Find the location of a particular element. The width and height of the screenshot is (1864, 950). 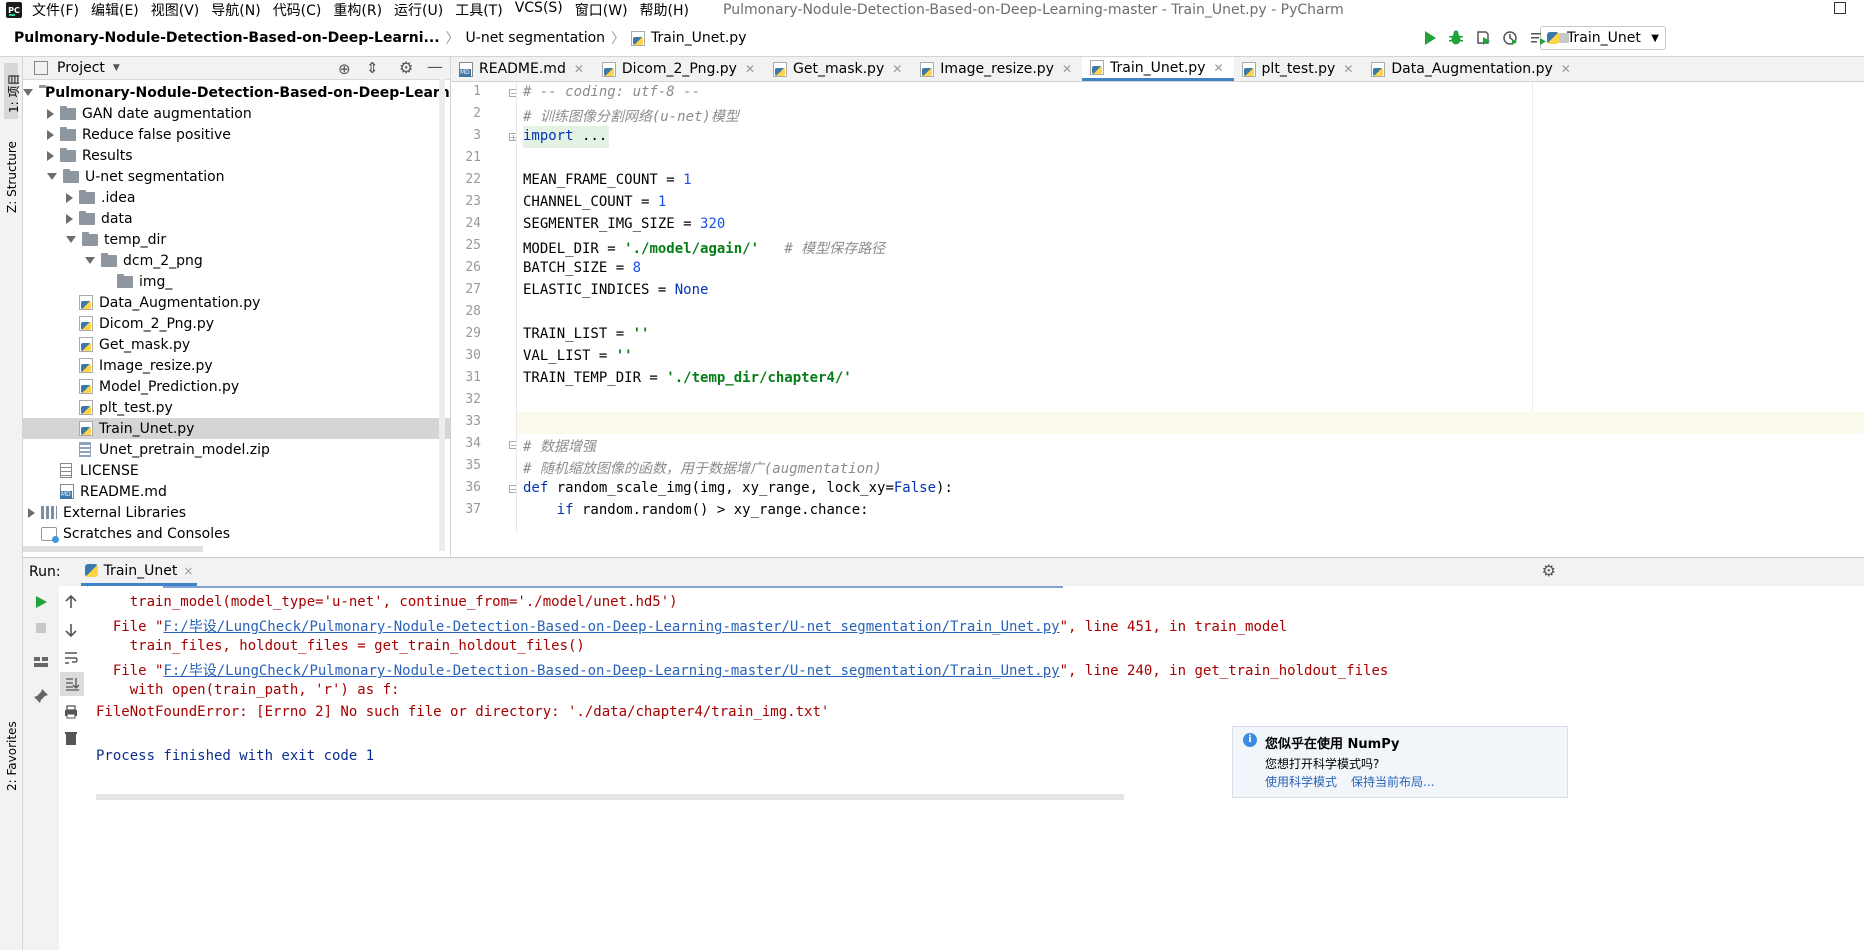

menu-item: 文件(F) is located at coordinates (55, 10).